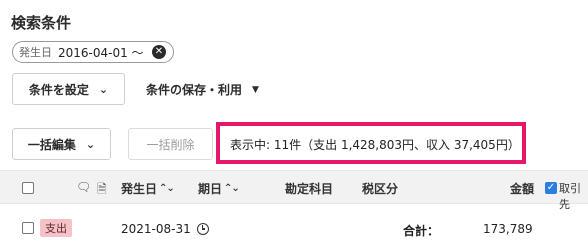 Image resolution: width=588 pixels, height=248 pixels. I want to click on close-icon: ✕, so click(159, 52).